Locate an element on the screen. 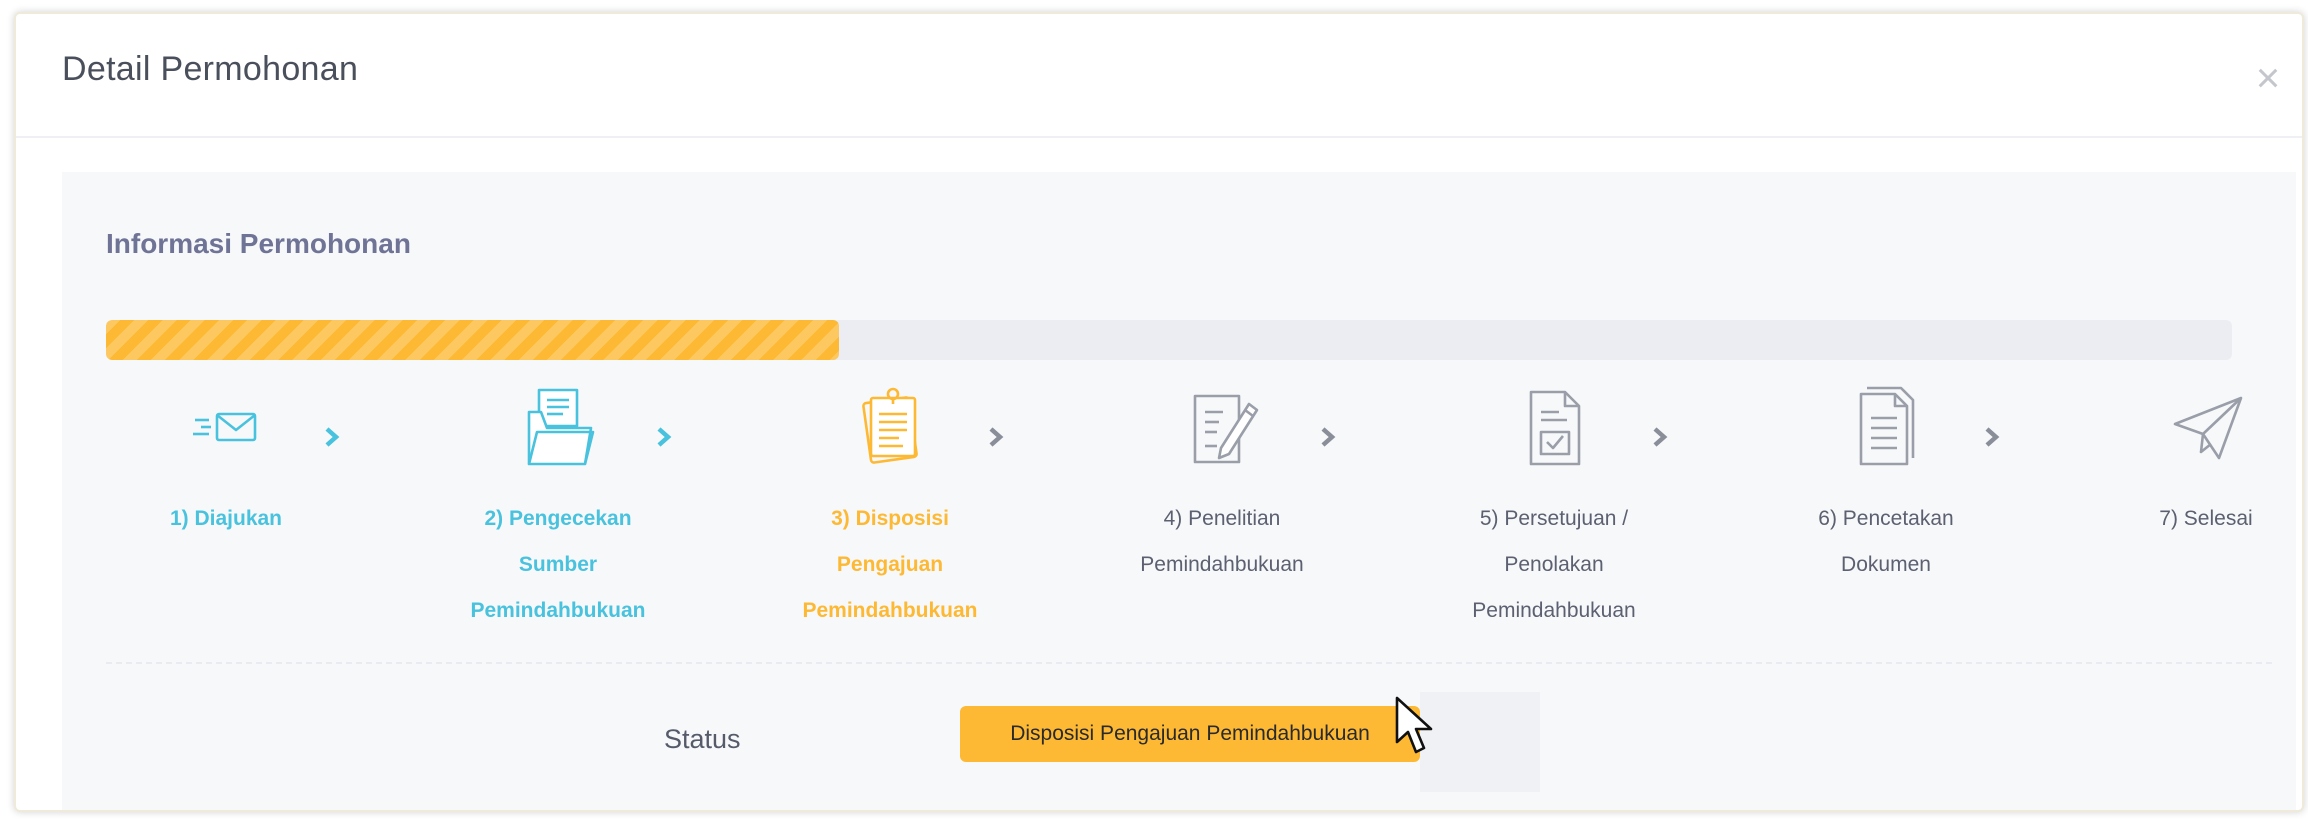  step-disposisi: 3) Disposisi Pengajuan Pemindahbukuan is located at coordinates (890, 508).